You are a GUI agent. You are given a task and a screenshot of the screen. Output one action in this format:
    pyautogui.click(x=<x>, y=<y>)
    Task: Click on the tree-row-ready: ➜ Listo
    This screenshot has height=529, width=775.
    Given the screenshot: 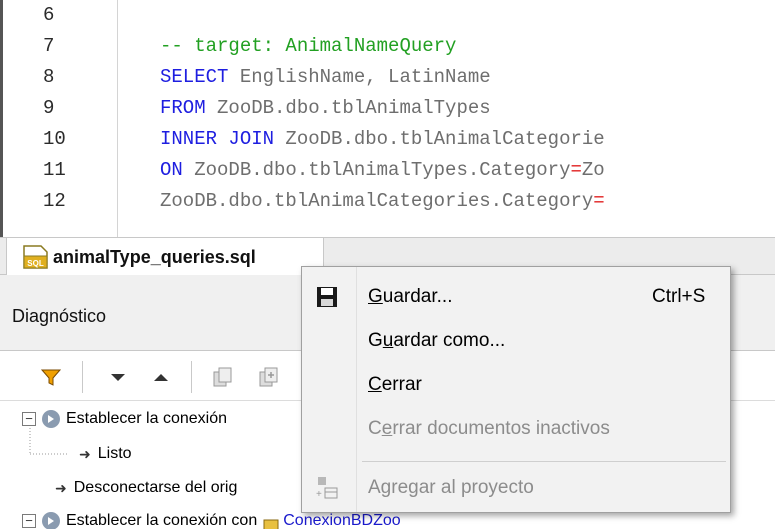 What is the action you would take?
    pyautogui.click(x=105, y=454)
    